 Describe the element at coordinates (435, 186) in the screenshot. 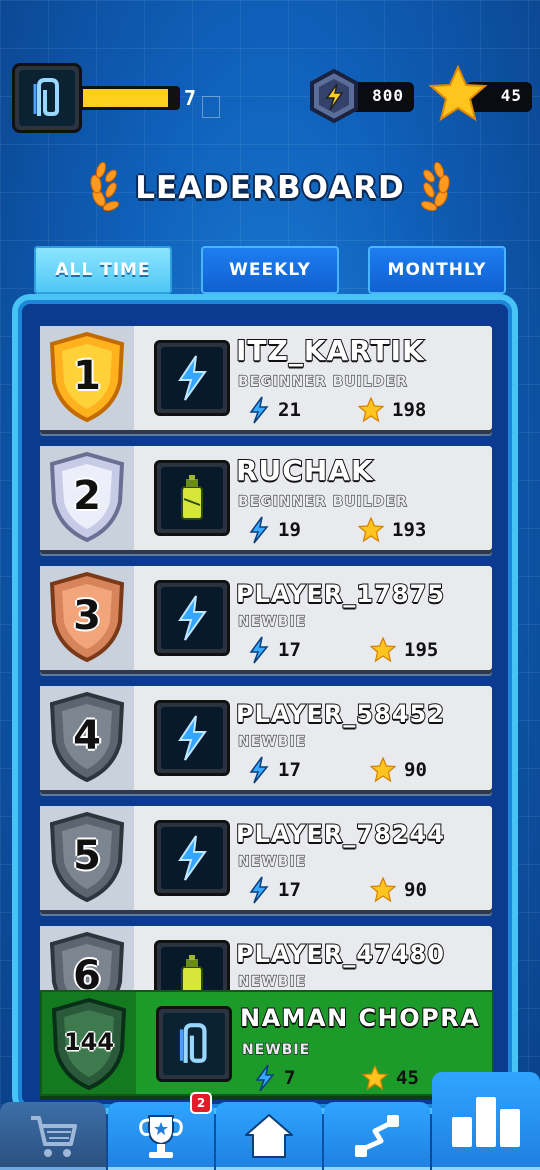

I see `laurel-right-icon` at that location.